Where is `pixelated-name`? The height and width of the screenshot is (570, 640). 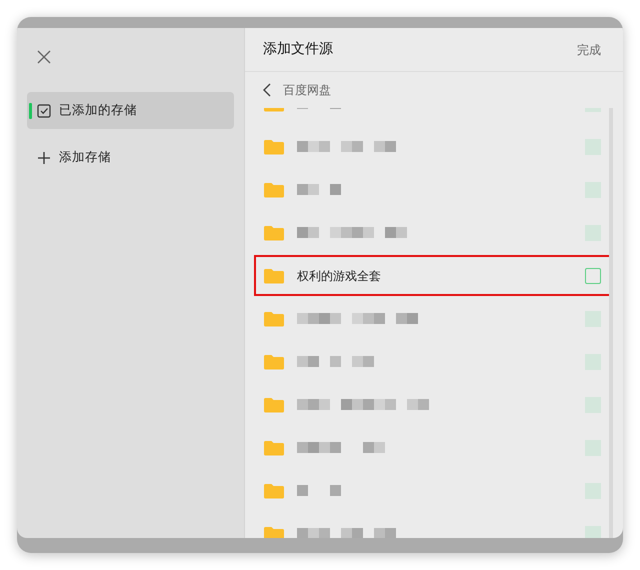
pixelated-name is located at coordinates (319, 490).